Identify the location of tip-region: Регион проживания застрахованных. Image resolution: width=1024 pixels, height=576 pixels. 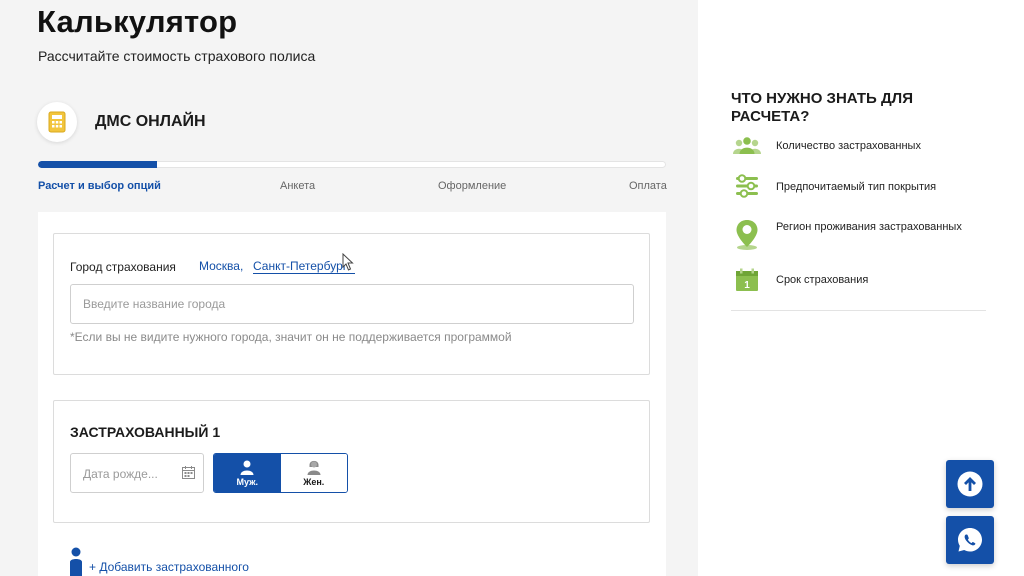
(846, 235).